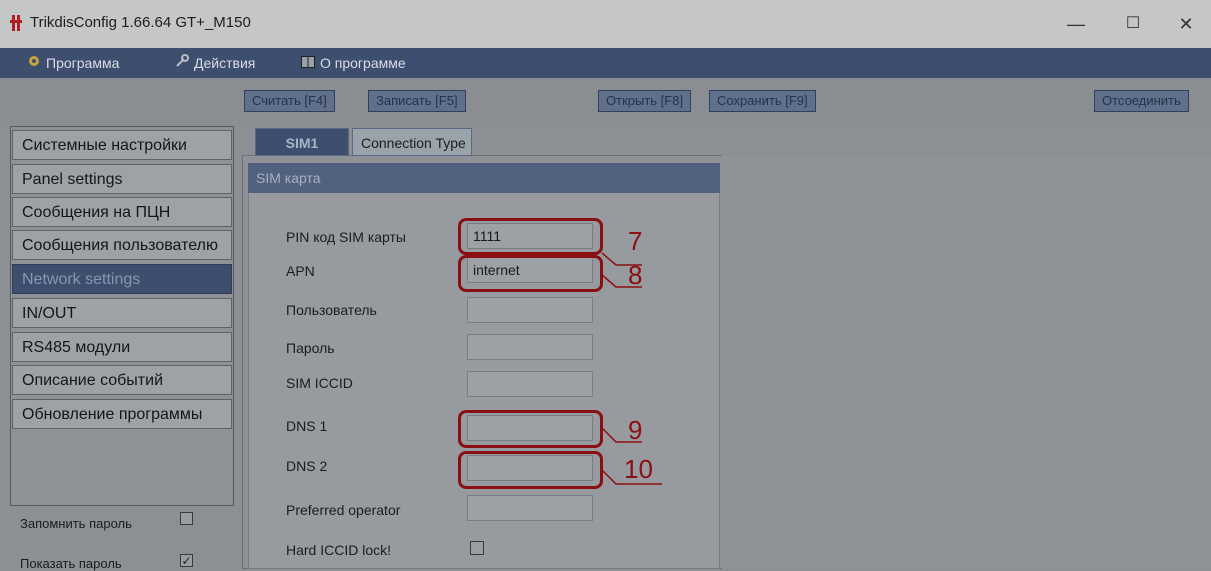 The width and height of the screenshot is (1211, 571). What do you see at coordinates (76, 523) in the screenshot?
I see `remember-password-label: Запомнить пароль` at bounding box center [76, 523].